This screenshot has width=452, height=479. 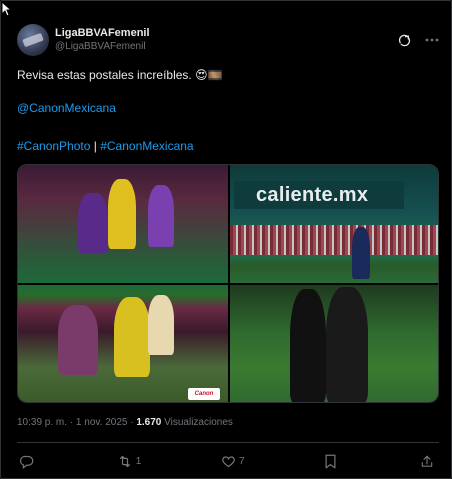 What do you see at coordinates (404, 40) in the screenshot?
I see `grok-icon` at bounding box center [404, 40].